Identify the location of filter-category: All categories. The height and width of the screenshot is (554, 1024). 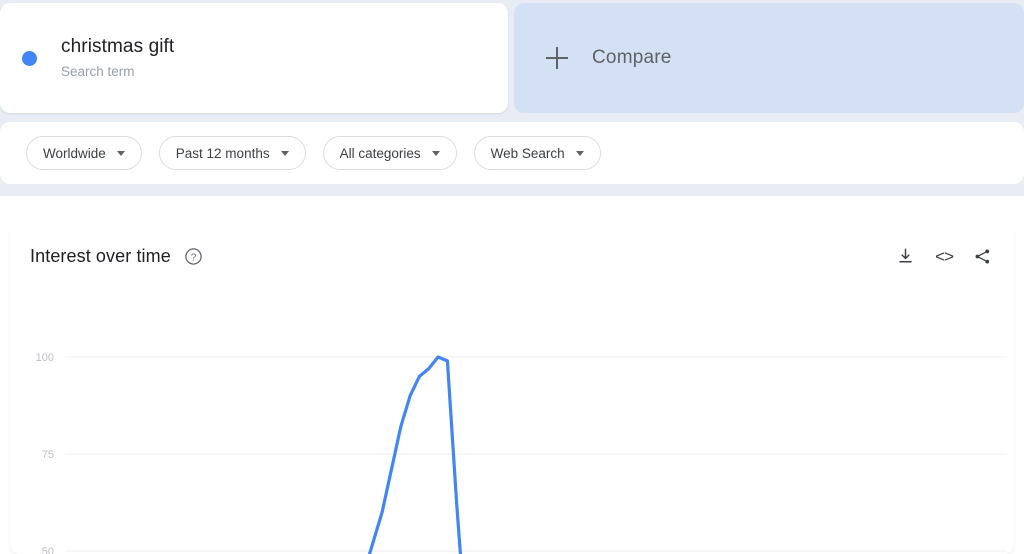
(389, 153).